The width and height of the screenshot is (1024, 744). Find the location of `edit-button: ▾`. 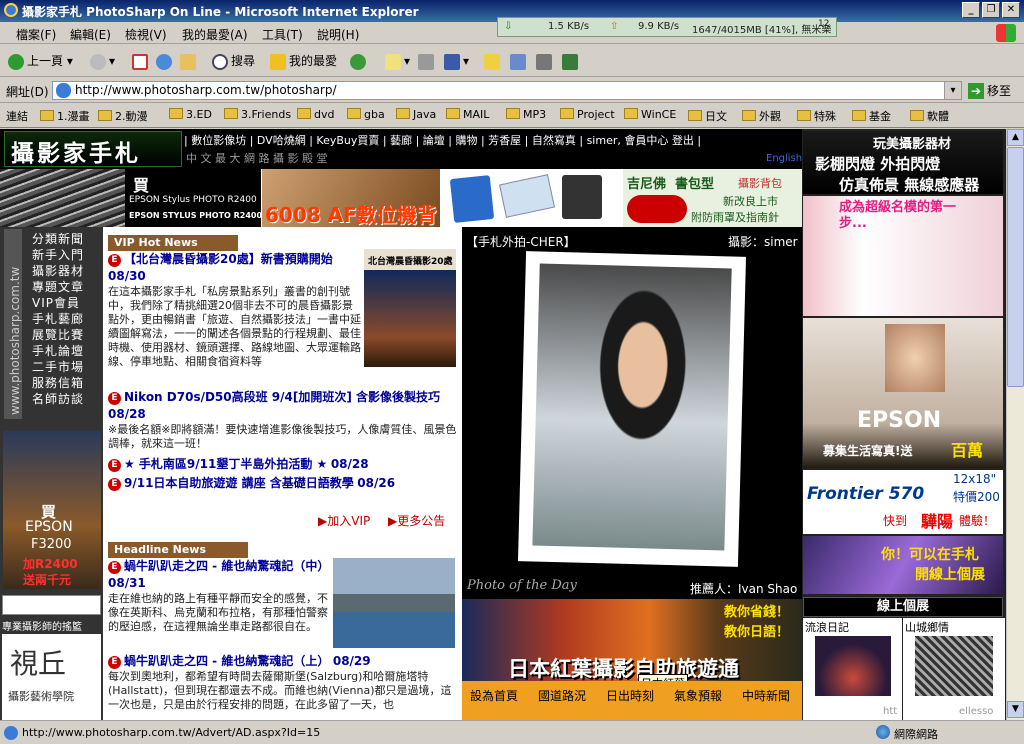

edit-button: ▾ is located at coordinates (456, 61).